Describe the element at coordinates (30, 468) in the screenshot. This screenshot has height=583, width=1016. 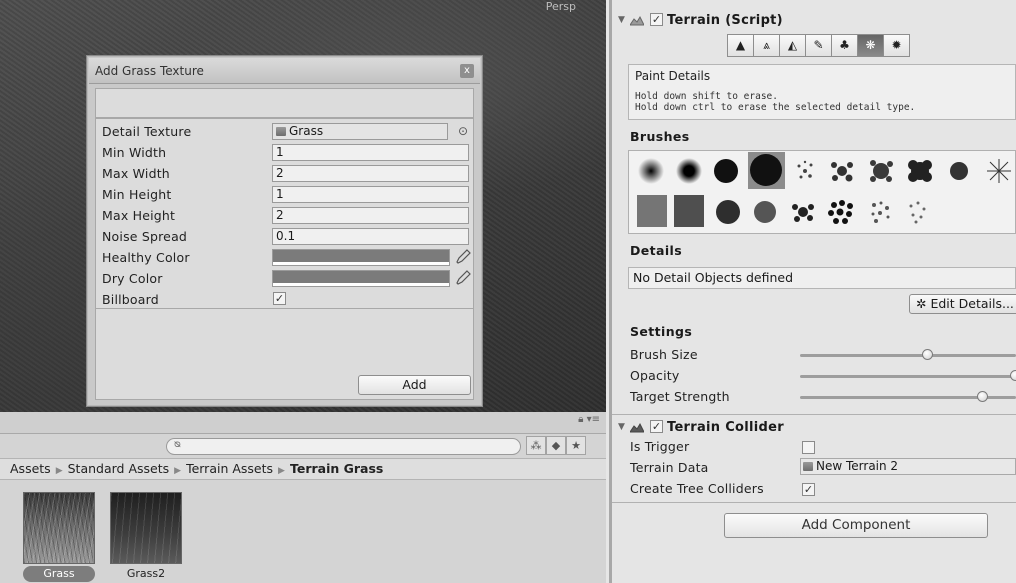
I see `breadcrumb-item: Assets` at that location.